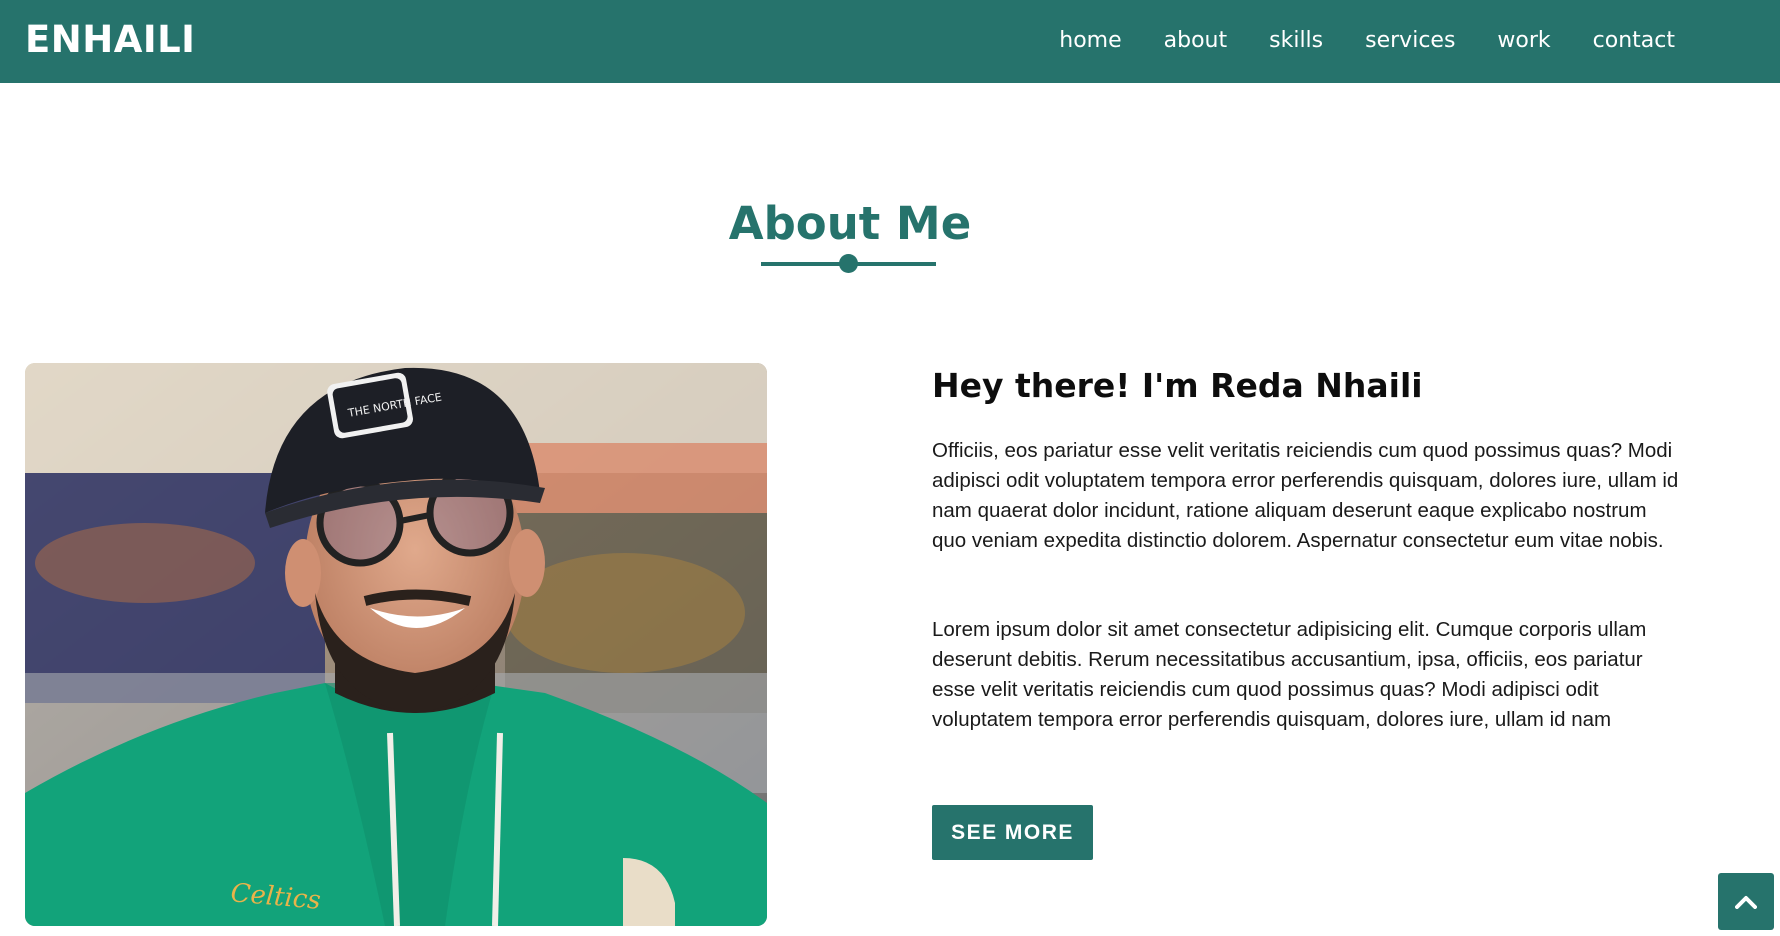 The image size is (1780, 936). I want to click on title-dot, so click(848, 263).